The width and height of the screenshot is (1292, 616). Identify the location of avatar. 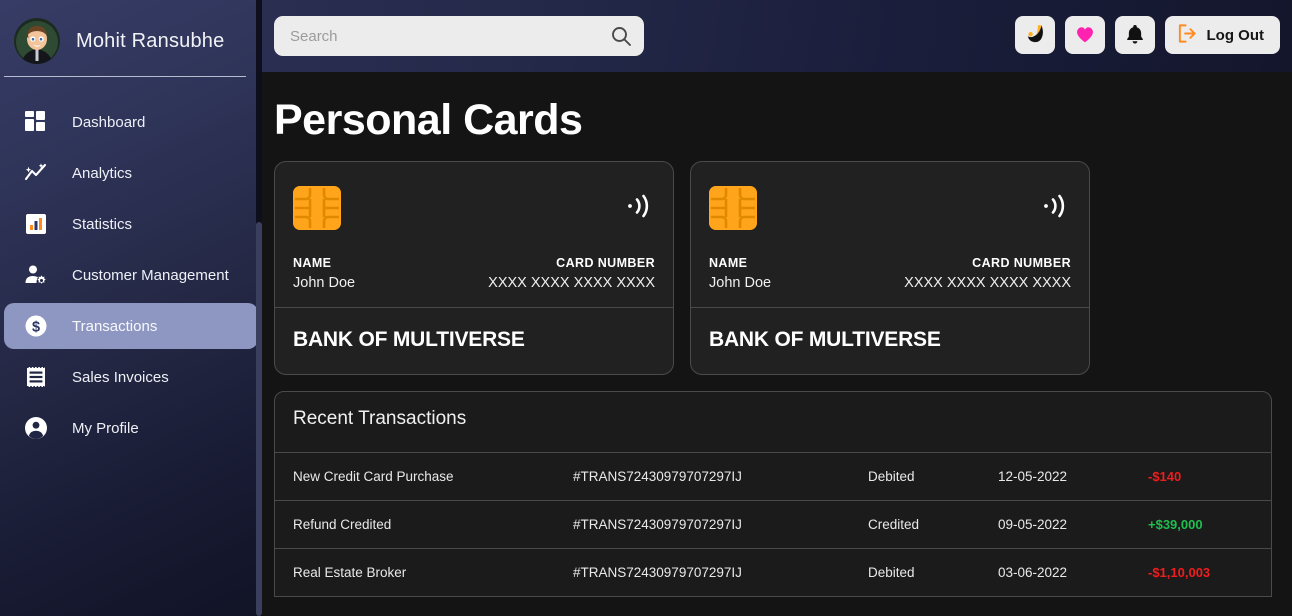
(37, 41).